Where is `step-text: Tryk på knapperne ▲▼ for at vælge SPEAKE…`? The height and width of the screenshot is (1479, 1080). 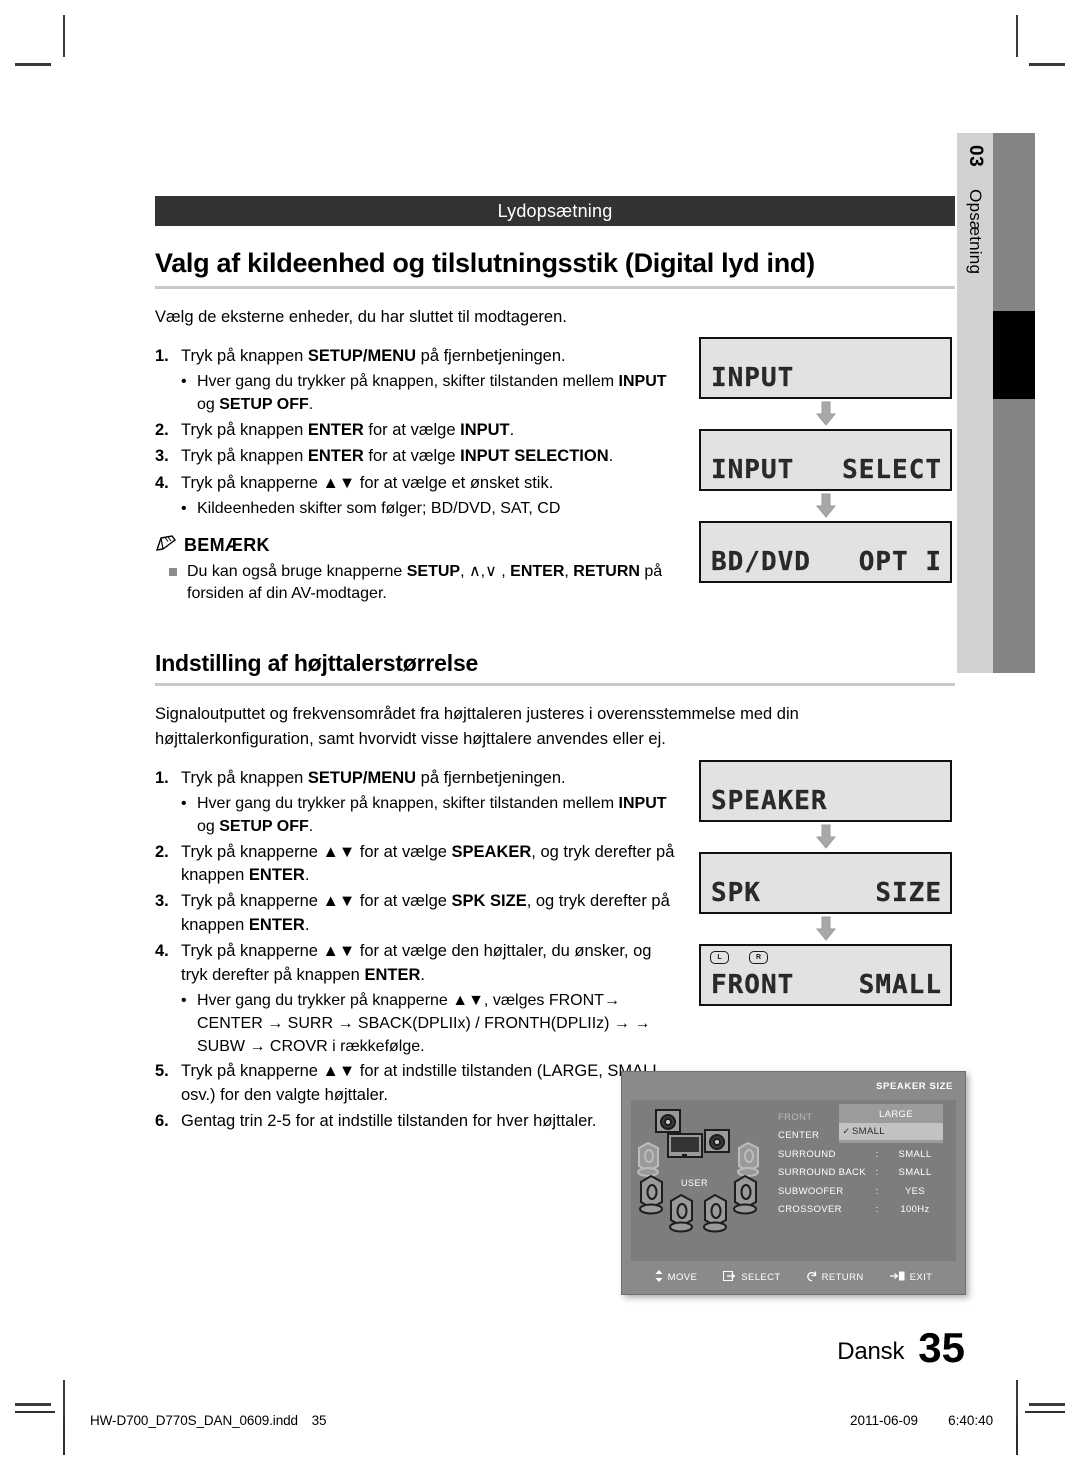 step-text: Tryk på knapperne ▲▼ for at vælge SPEAKE… is located at coordinates (428, 863).